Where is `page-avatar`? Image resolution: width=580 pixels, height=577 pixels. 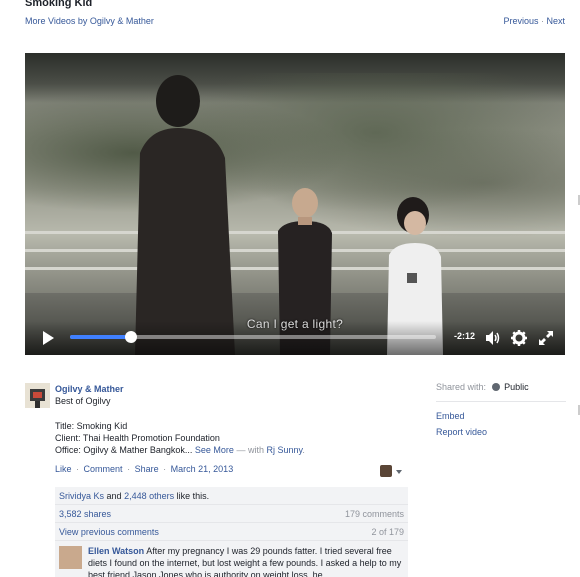 page-avatar is located at coordinates (37, 395).